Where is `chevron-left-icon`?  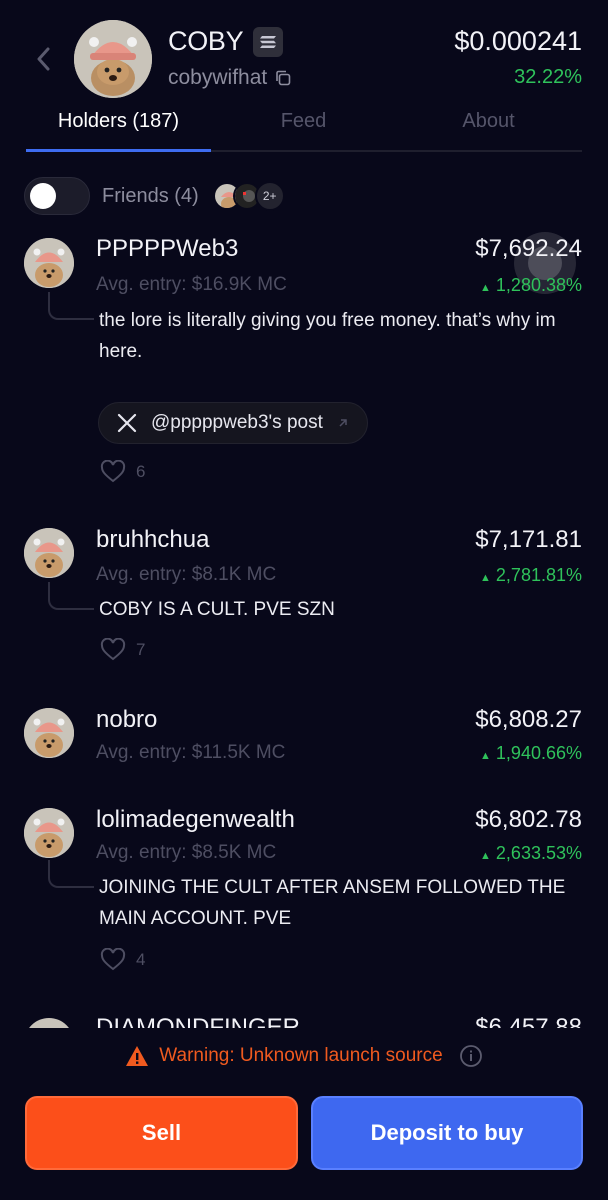
chevron-left-icon is located at coordinates (43, 59).